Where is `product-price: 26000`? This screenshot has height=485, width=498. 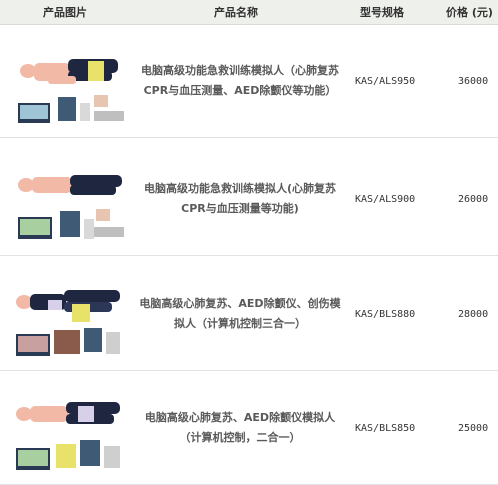 product-price: 26000 is located at coordinates (473, 199).